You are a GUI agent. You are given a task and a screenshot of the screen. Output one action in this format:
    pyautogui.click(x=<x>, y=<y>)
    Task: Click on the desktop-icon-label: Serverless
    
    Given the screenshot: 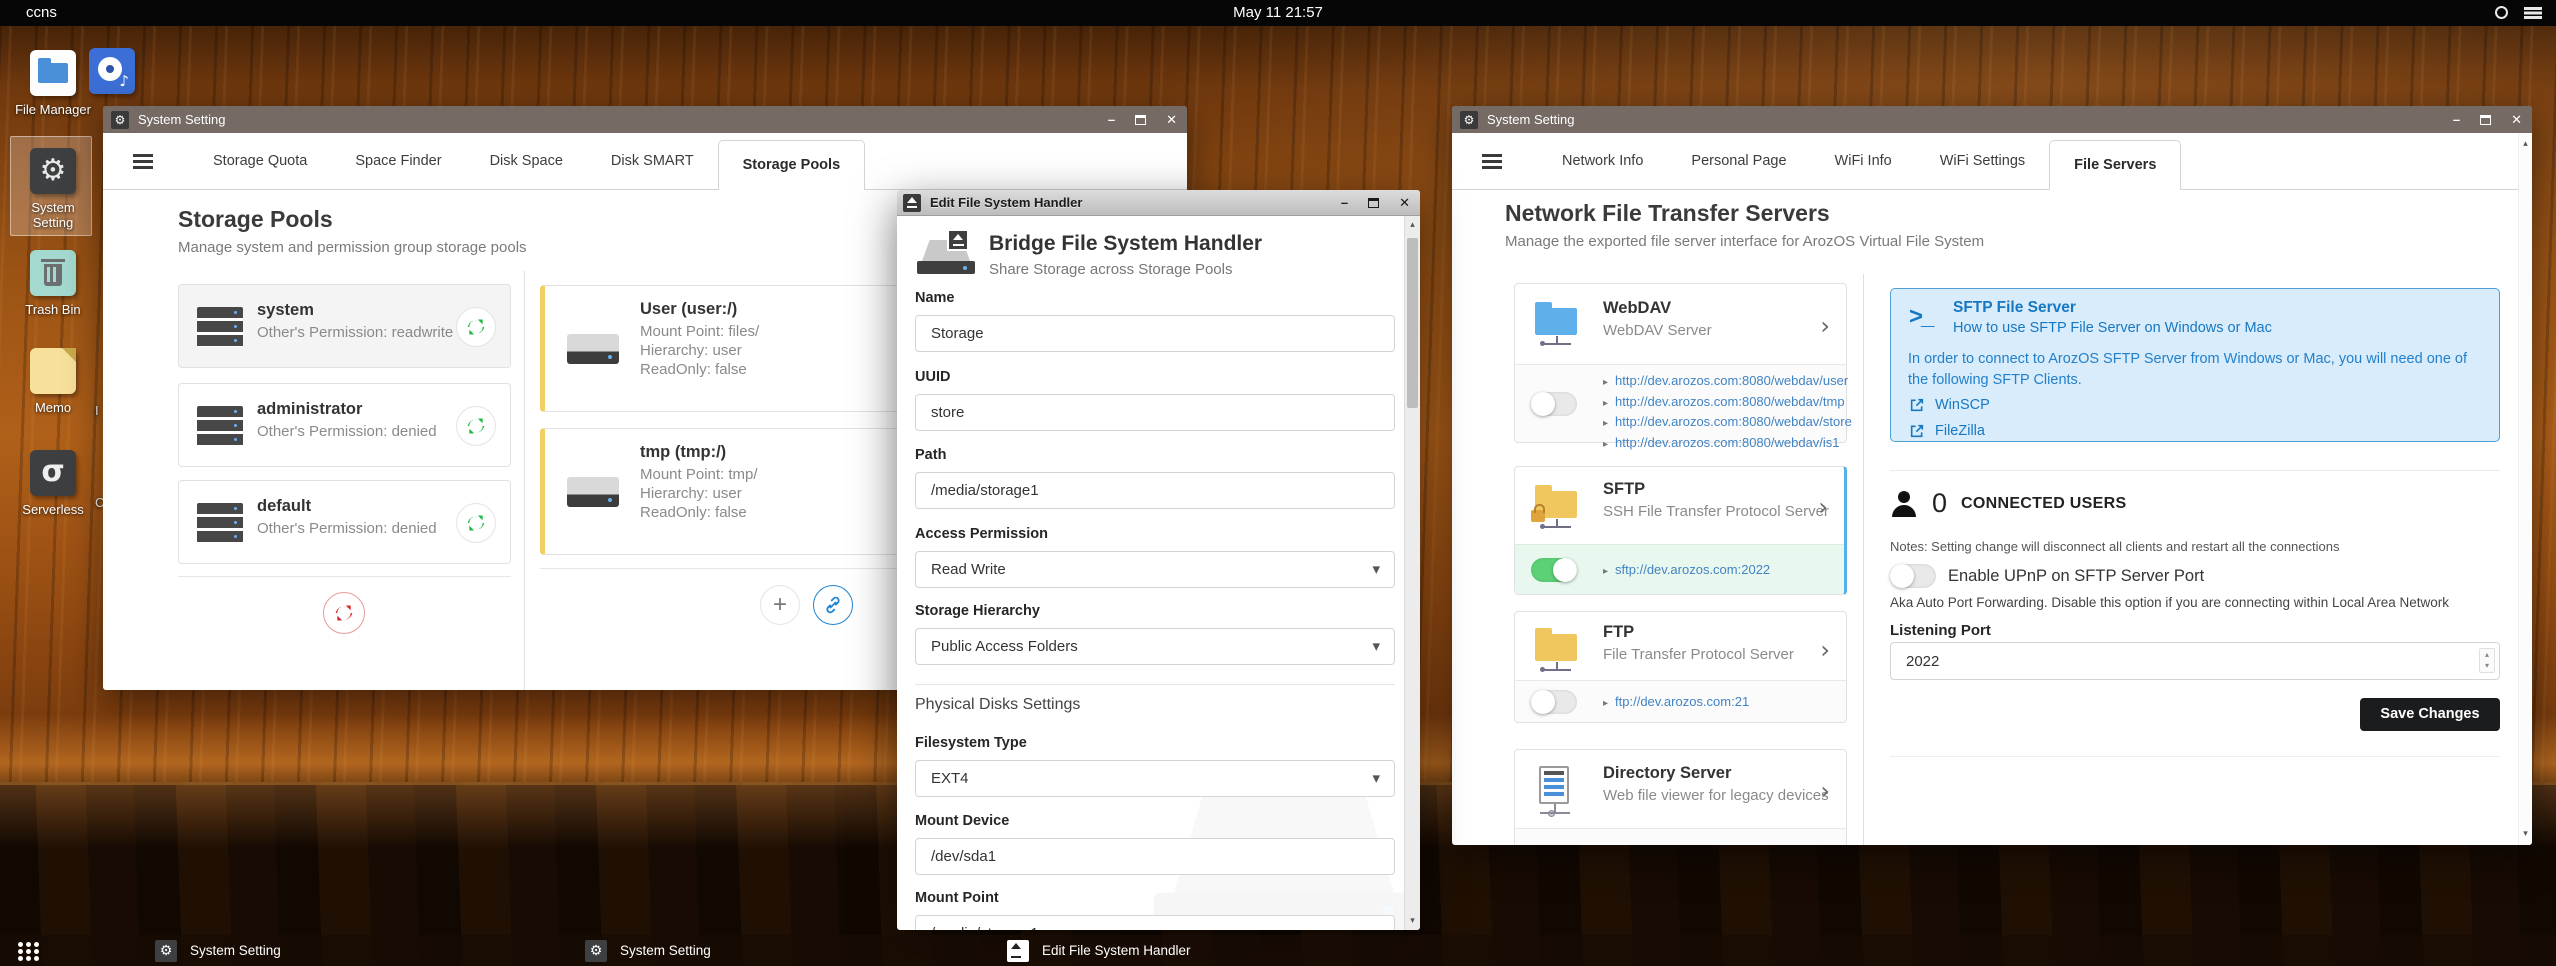 What is the action you would take?
    pyautogui.click(x=53, y=509)
    